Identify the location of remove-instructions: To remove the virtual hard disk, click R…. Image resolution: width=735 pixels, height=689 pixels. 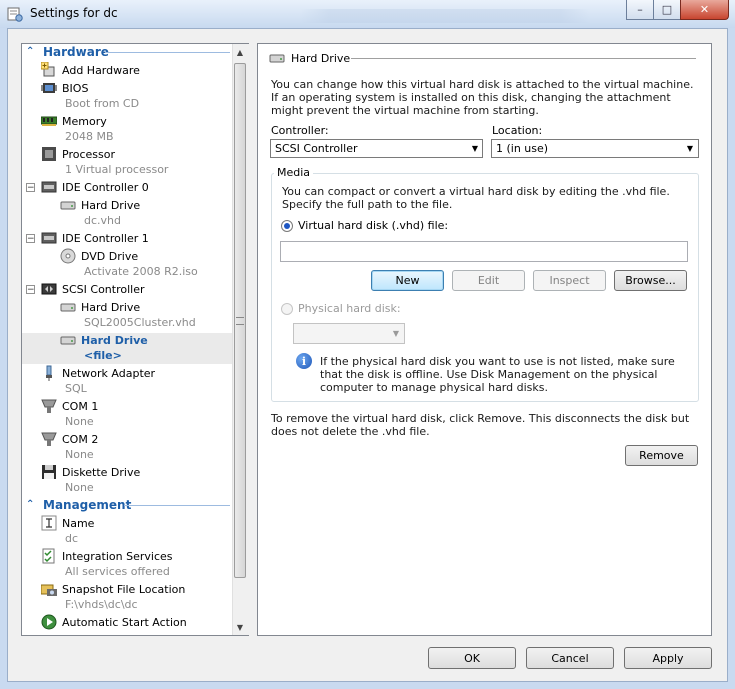
(480, 425).